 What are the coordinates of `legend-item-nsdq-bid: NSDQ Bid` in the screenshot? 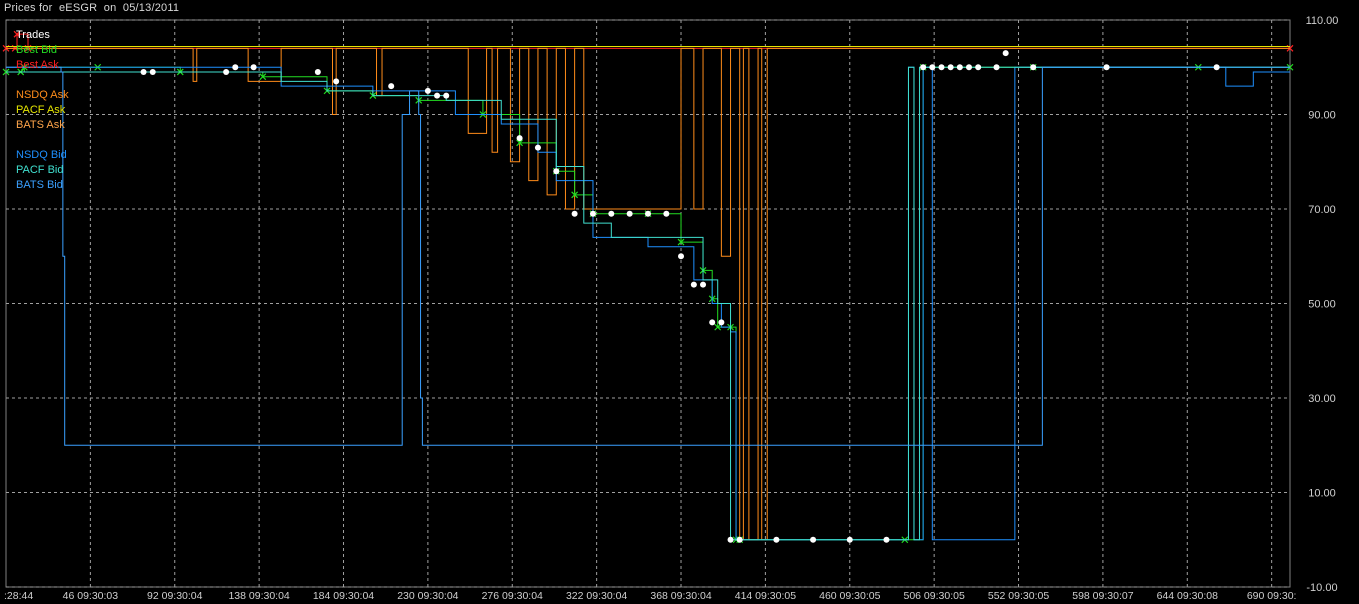 It's located at (41, 155).